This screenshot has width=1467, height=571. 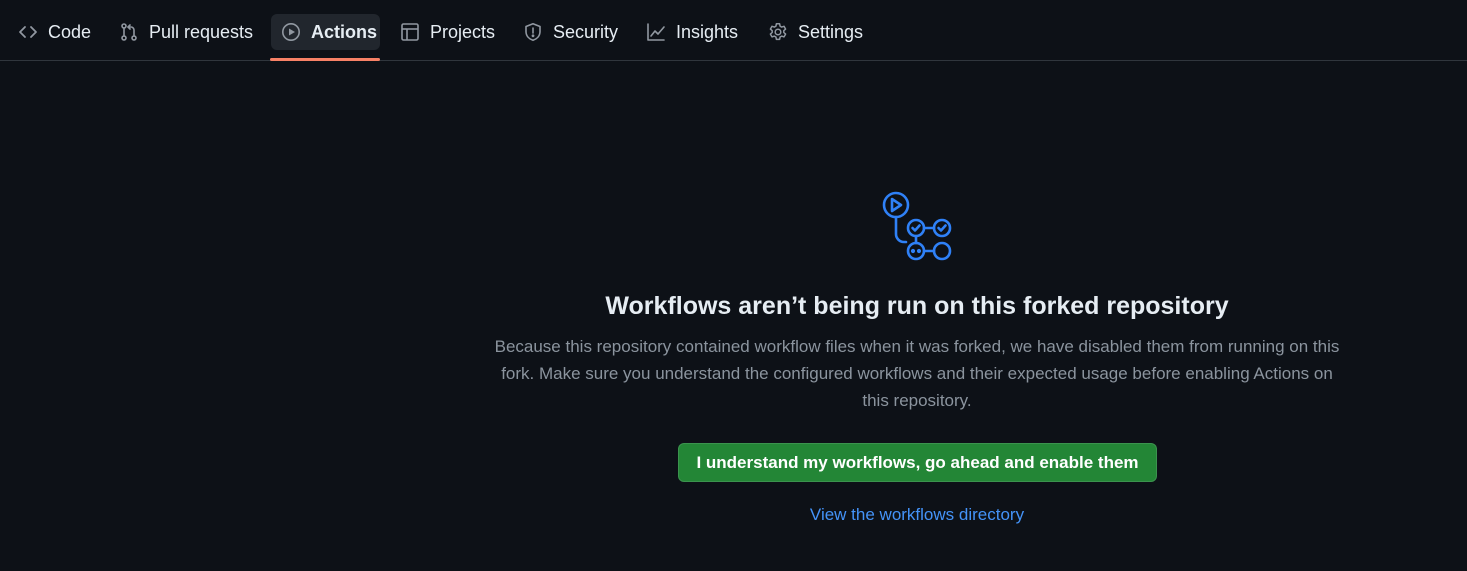 I want to click on tab-insights: Insights, so click(x=692, y=32).